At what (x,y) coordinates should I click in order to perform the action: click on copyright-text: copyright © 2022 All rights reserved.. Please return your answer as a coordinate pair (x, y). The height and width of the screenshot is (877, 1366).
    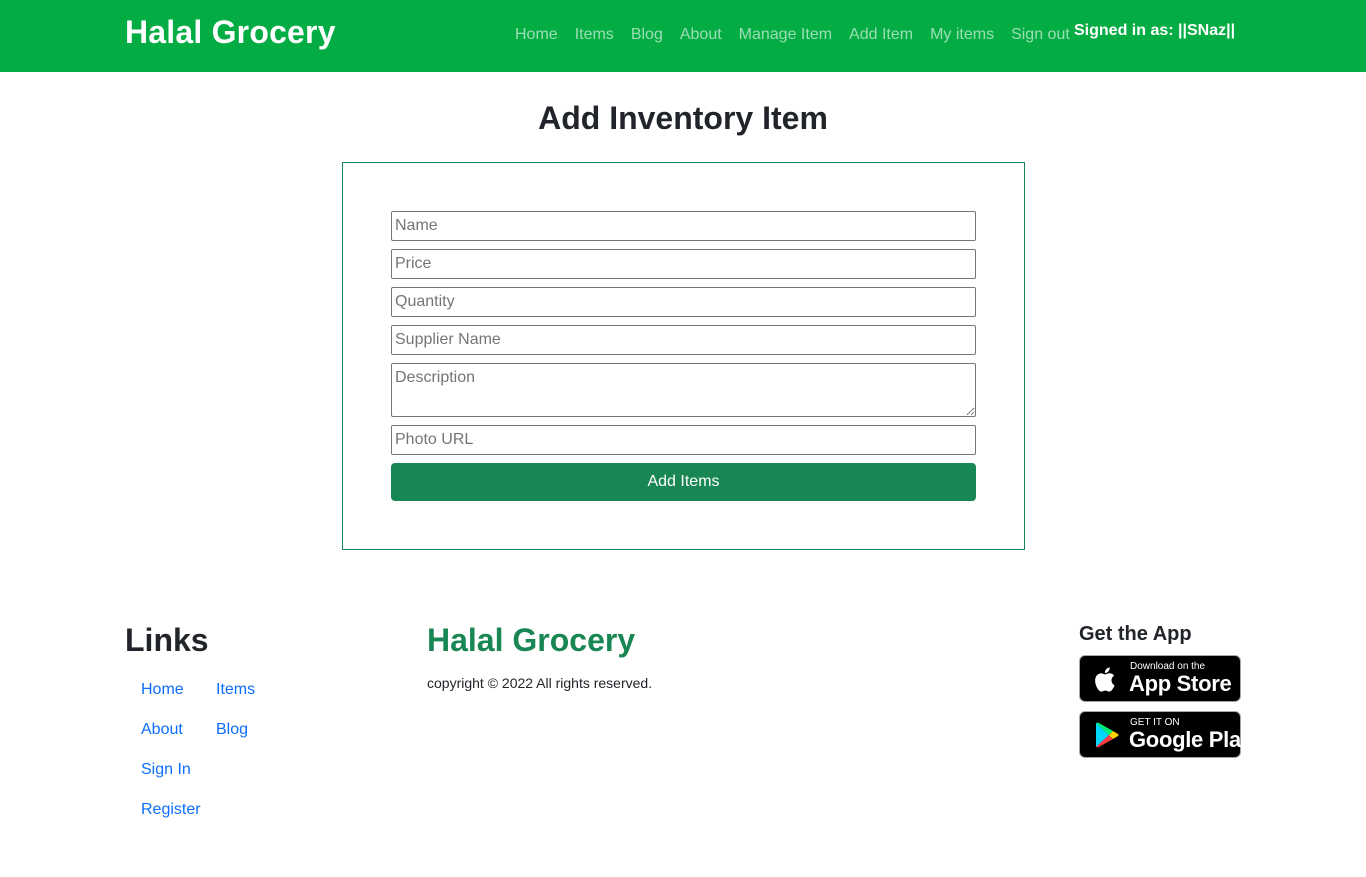
    Looking at the image, I should click on (540, 683).